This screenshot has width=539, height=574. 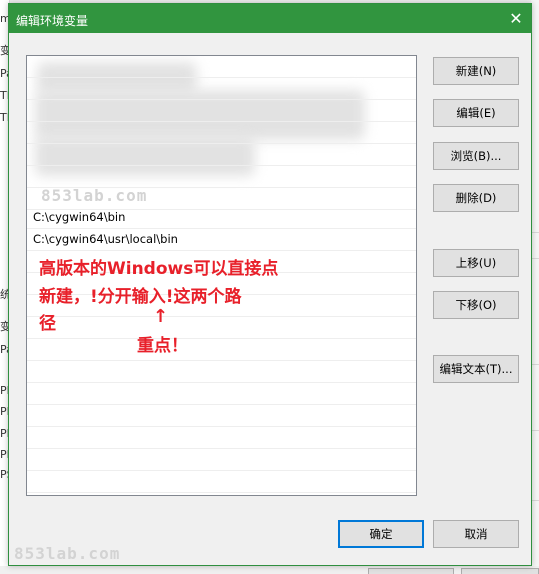 I want to click on annotation-line: 径, so click(x=47, y=324).